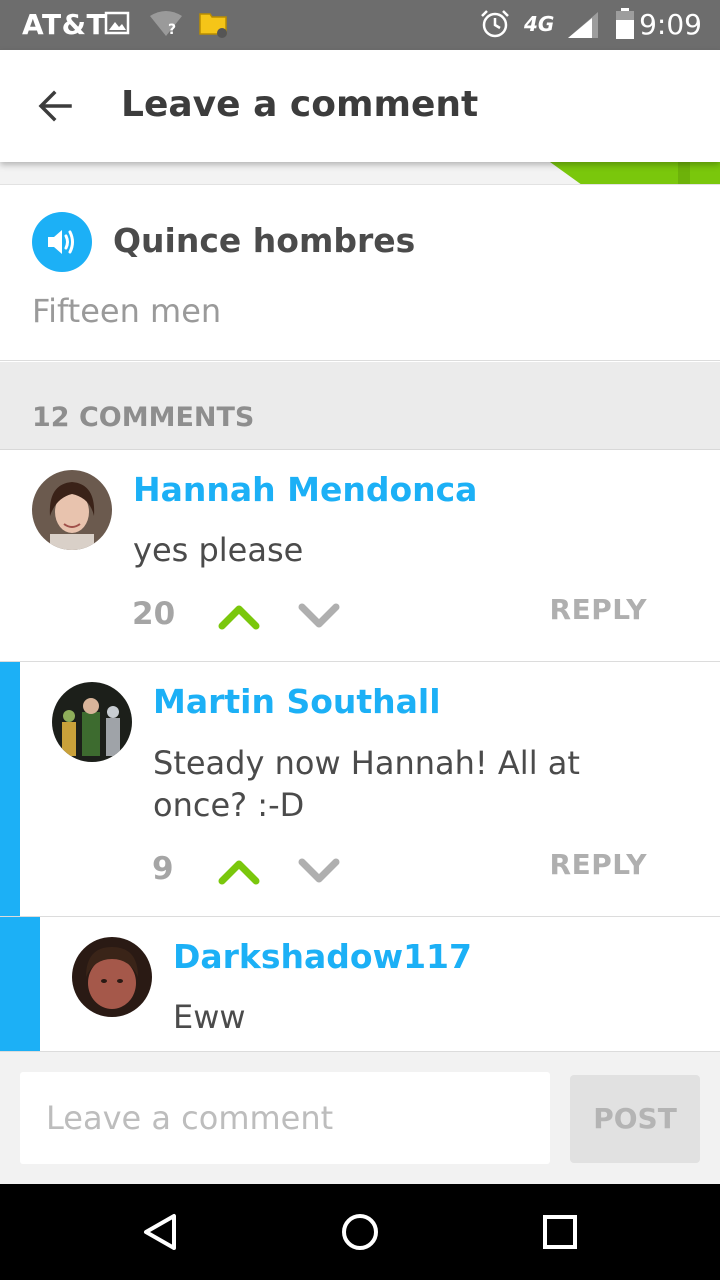 This screenshot has width=720, height=1280. I want to click on status-bar: AT&T ? 4G 9:09, so click(360, 25).